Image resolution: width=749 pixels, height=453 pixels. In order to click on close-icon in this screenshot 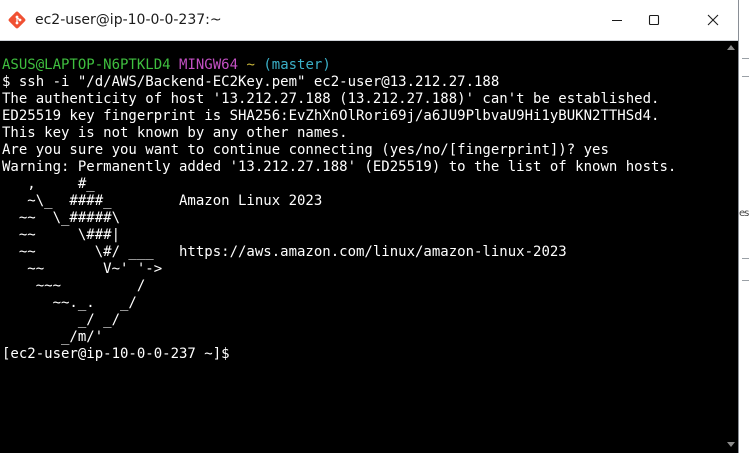, I will do `click(713, 20)`.